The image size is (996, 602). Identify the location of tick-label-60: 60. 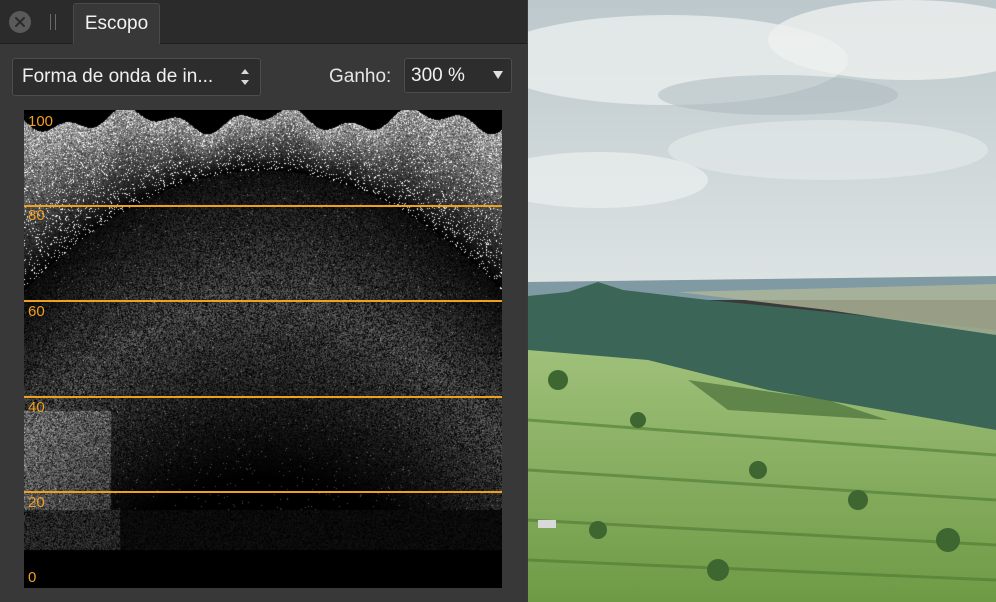
(36, 311).